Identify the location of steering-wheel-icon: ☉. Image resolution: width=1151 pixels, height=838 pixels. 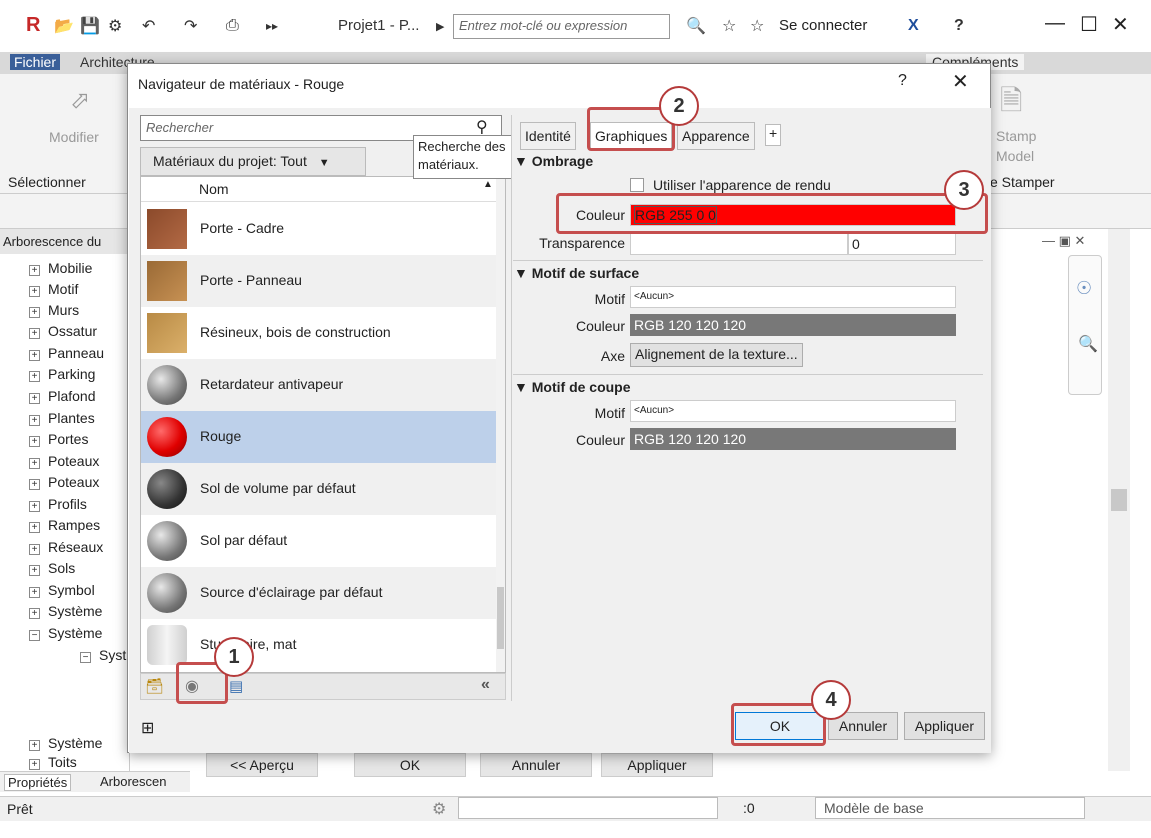
(1084, 288).